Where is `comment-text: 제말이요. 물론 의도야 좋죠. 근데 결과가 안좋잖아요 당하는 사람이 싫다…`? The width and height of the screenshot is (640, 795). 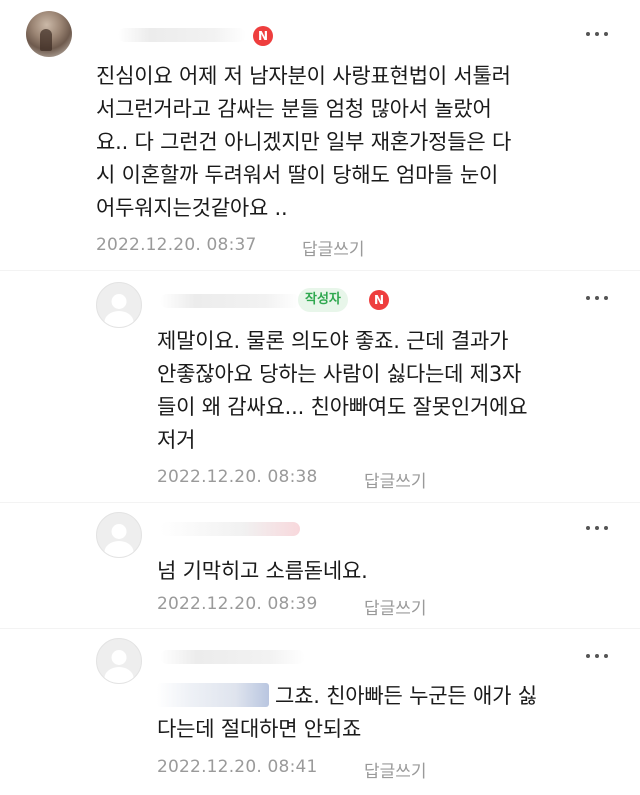 comment-text: 제말이요. 물론 의도야 좋죠. 근데 결과가 안좋잖아요 당하는 사람이 싫다… is located at coordinates (342, 390).